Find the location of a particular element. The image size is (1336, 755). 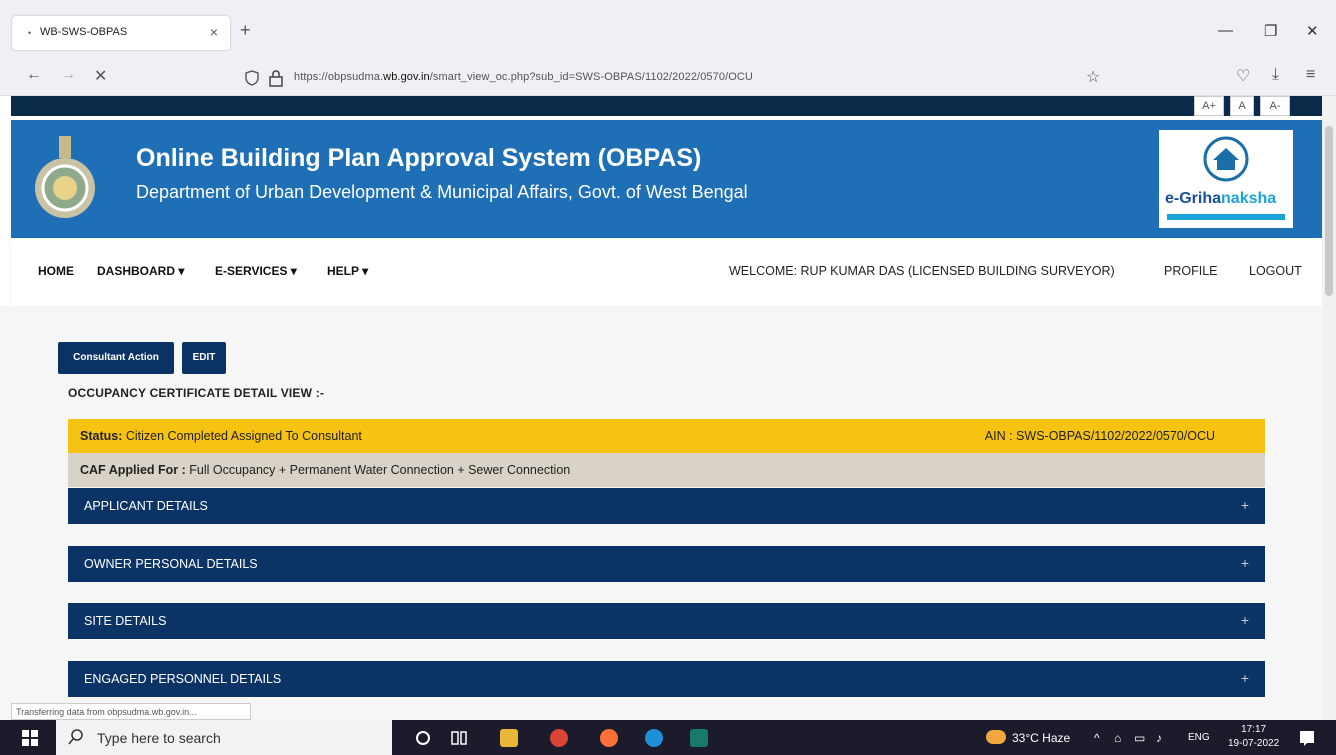

notification-icon is located at coordinates (1307, 738).